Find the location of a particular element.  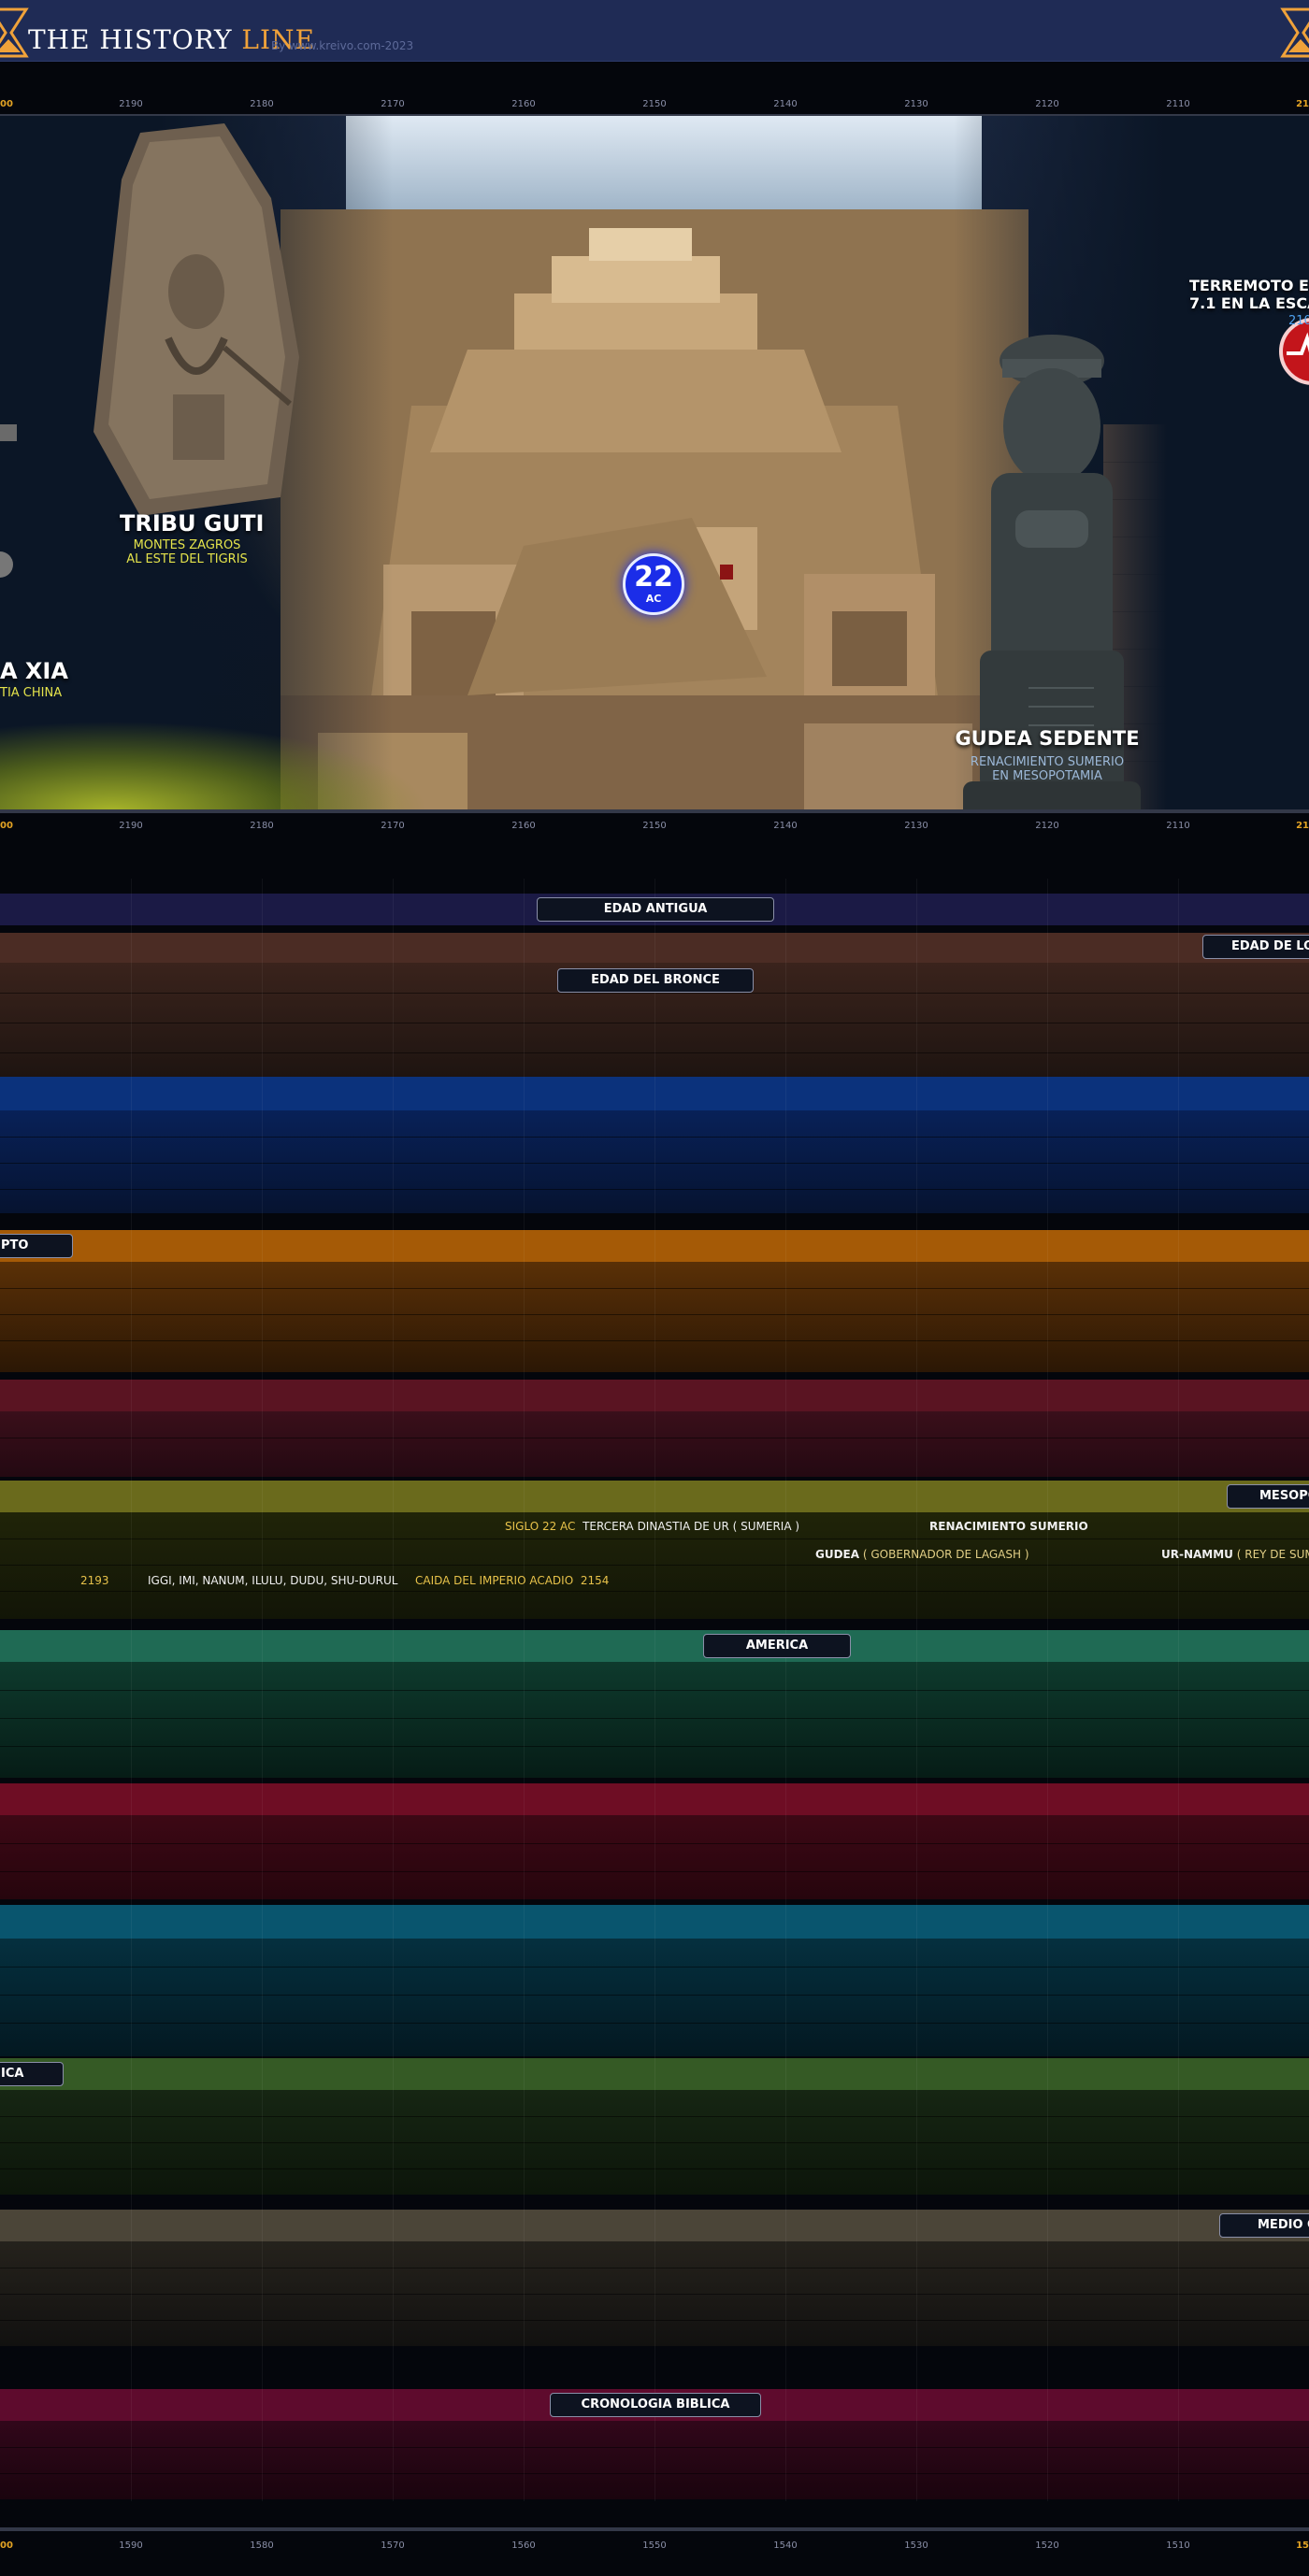

region-label-medio-oriente: MEDIO O is located at coordinates (1264, 2225).